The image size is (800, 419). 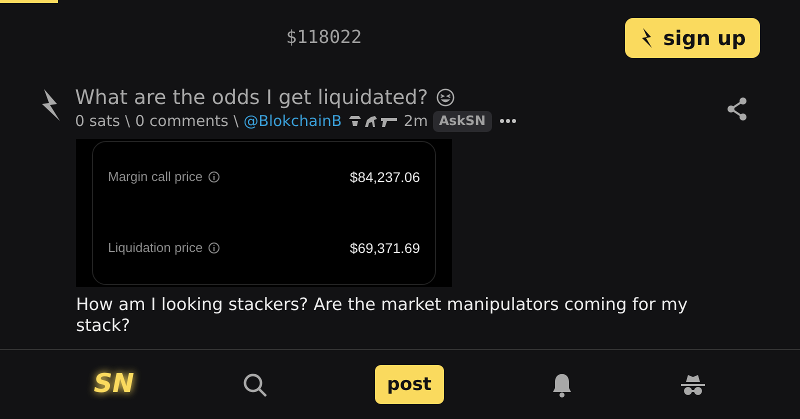 I want to click on btc-price: $118022, so click(x=324, y=38).